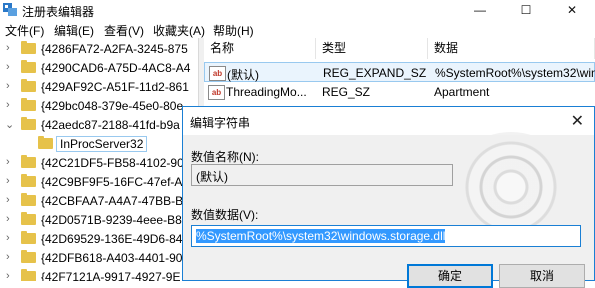 Image resolution: width=595 pixels, height=288 pixels. I want to click on tree-item: › {42D0571B-9239-4eee-B8, so click(99, 220).